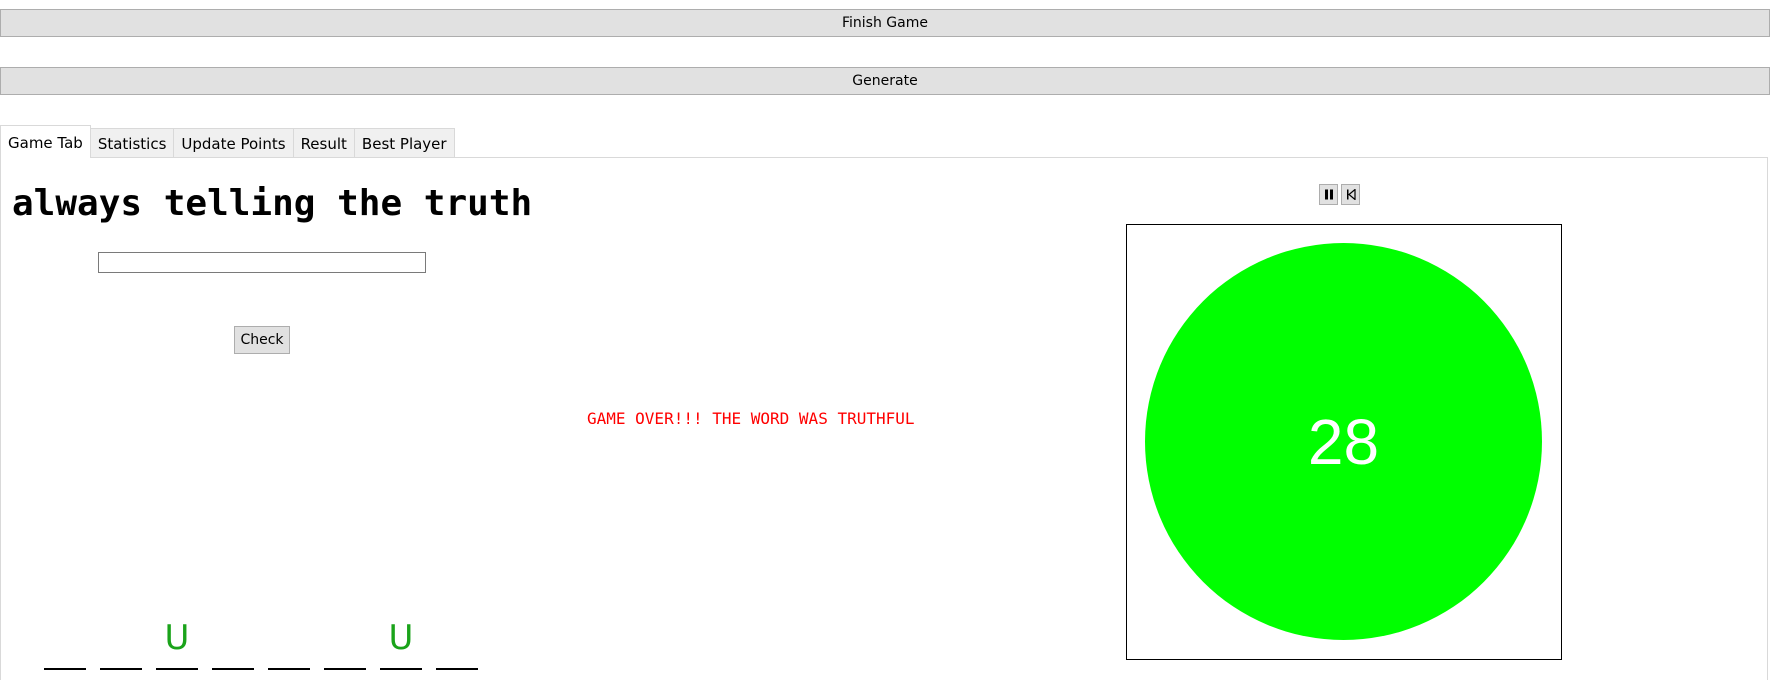  What do you see at coordinates (885, 23) in the screenshot?
I see `finish-game-button: Finish Game` at bounding box center [885, 23].